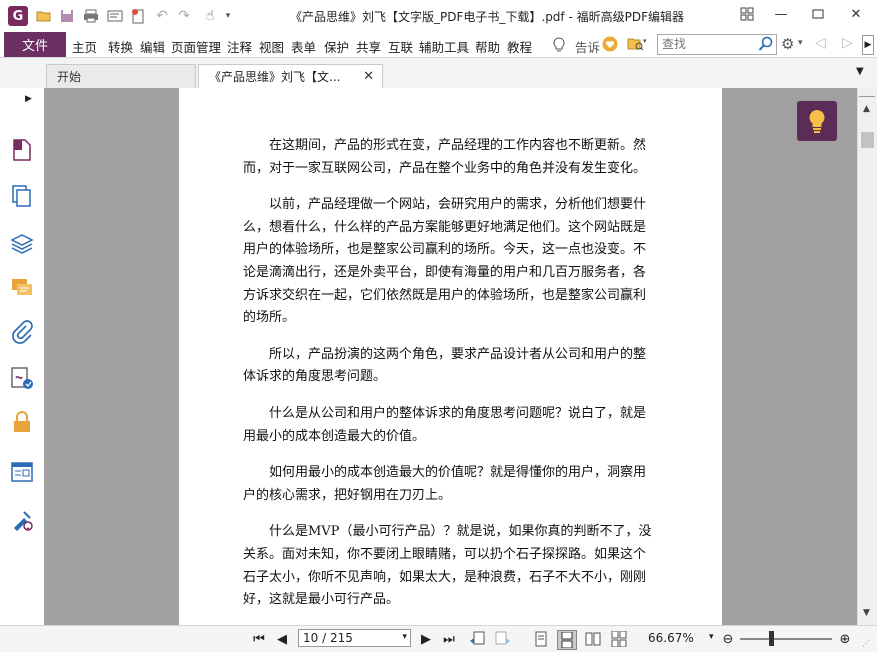 The image size is (877, 652). I want to click on signature-icon, so click(22, 378).